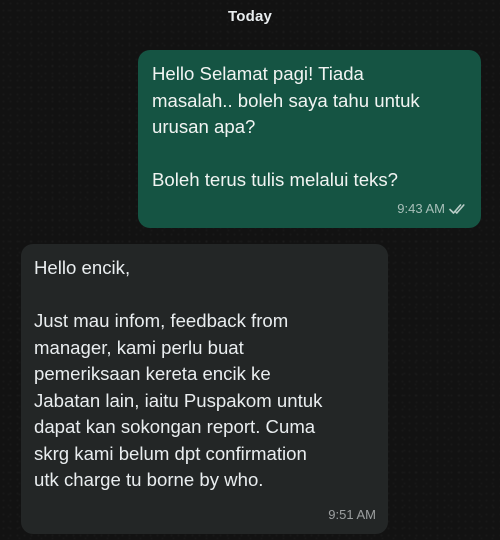 The width and height of the screenshot is (500, 540). I want to click on message-meta: 9:51 AM, so click(352, 515).